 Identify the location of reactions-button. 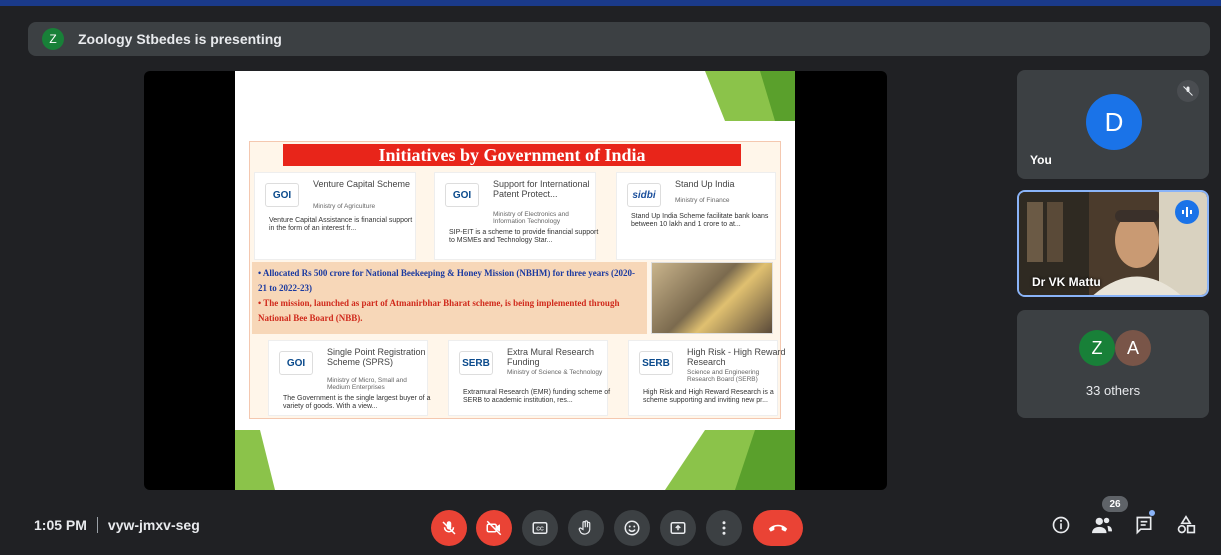
(632, 528).